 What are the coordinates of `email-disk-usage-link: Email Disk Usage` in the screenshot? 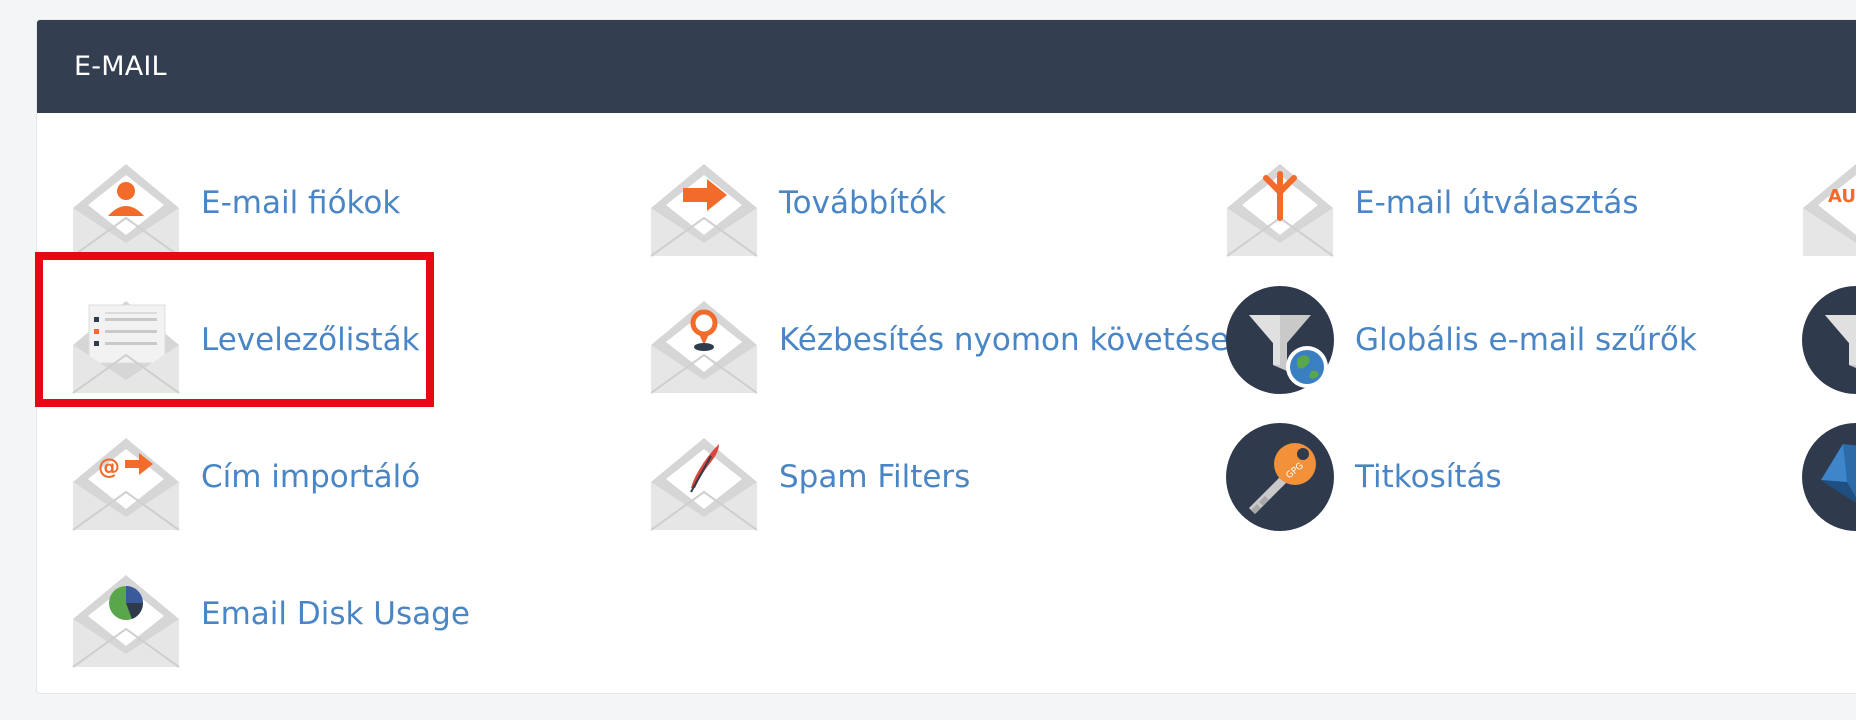 It's located at (270, 614).